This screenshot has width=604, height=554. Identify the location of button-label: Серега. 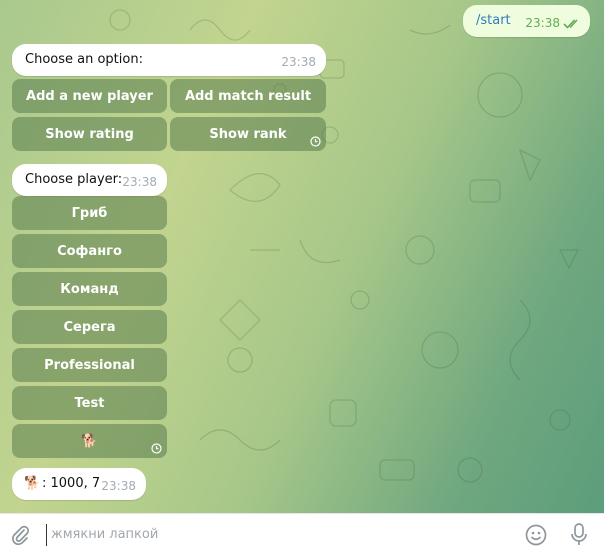
(89, 327).